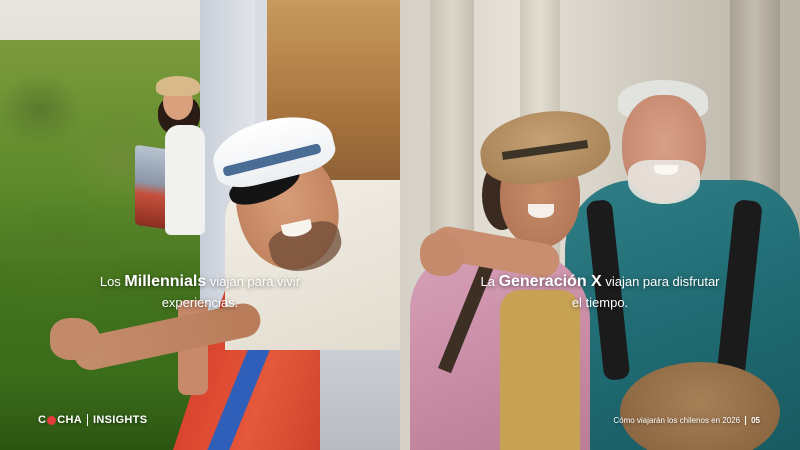 The width and height of the screenshot is (800, 450). Describe the element at coordinates (550, 281) in the screenshot. I see `caption-highlight: Generación X` at that location.